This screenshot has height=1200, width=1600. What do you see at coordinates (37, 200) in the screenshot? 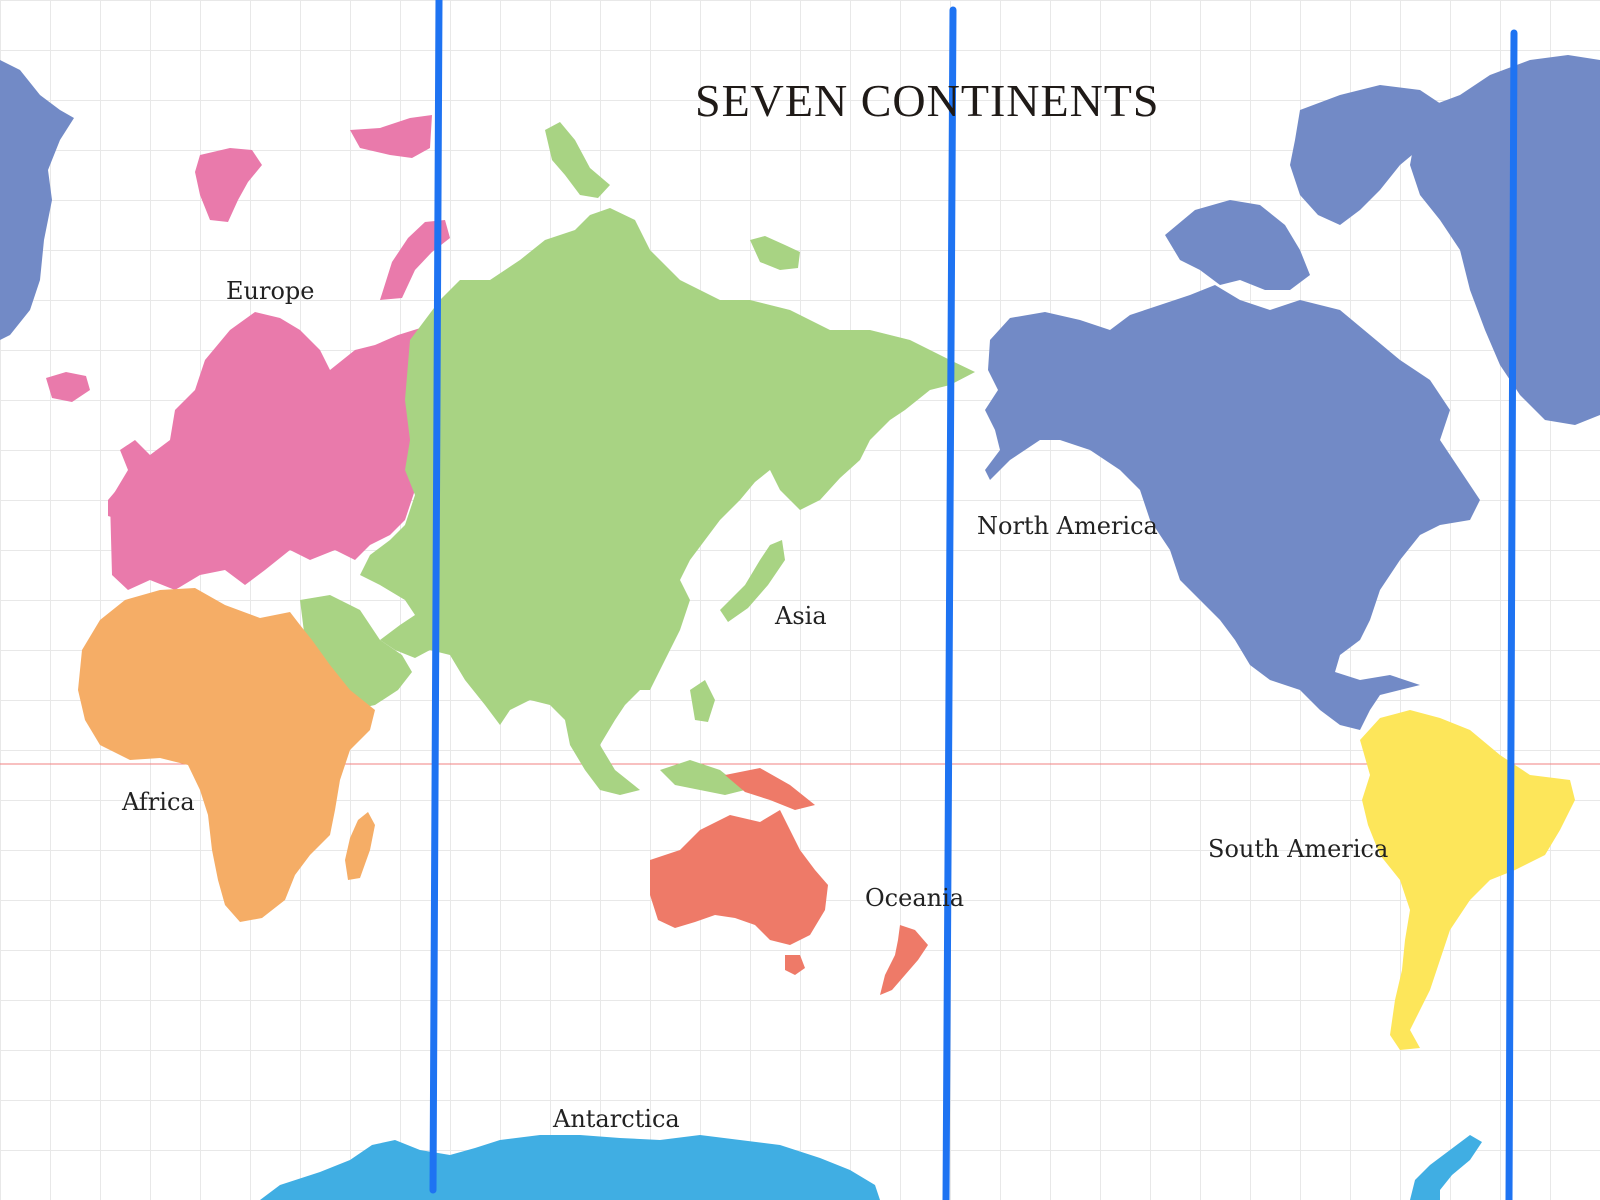
I see `greenland-left-landmass` at bounding box center [37, 200].